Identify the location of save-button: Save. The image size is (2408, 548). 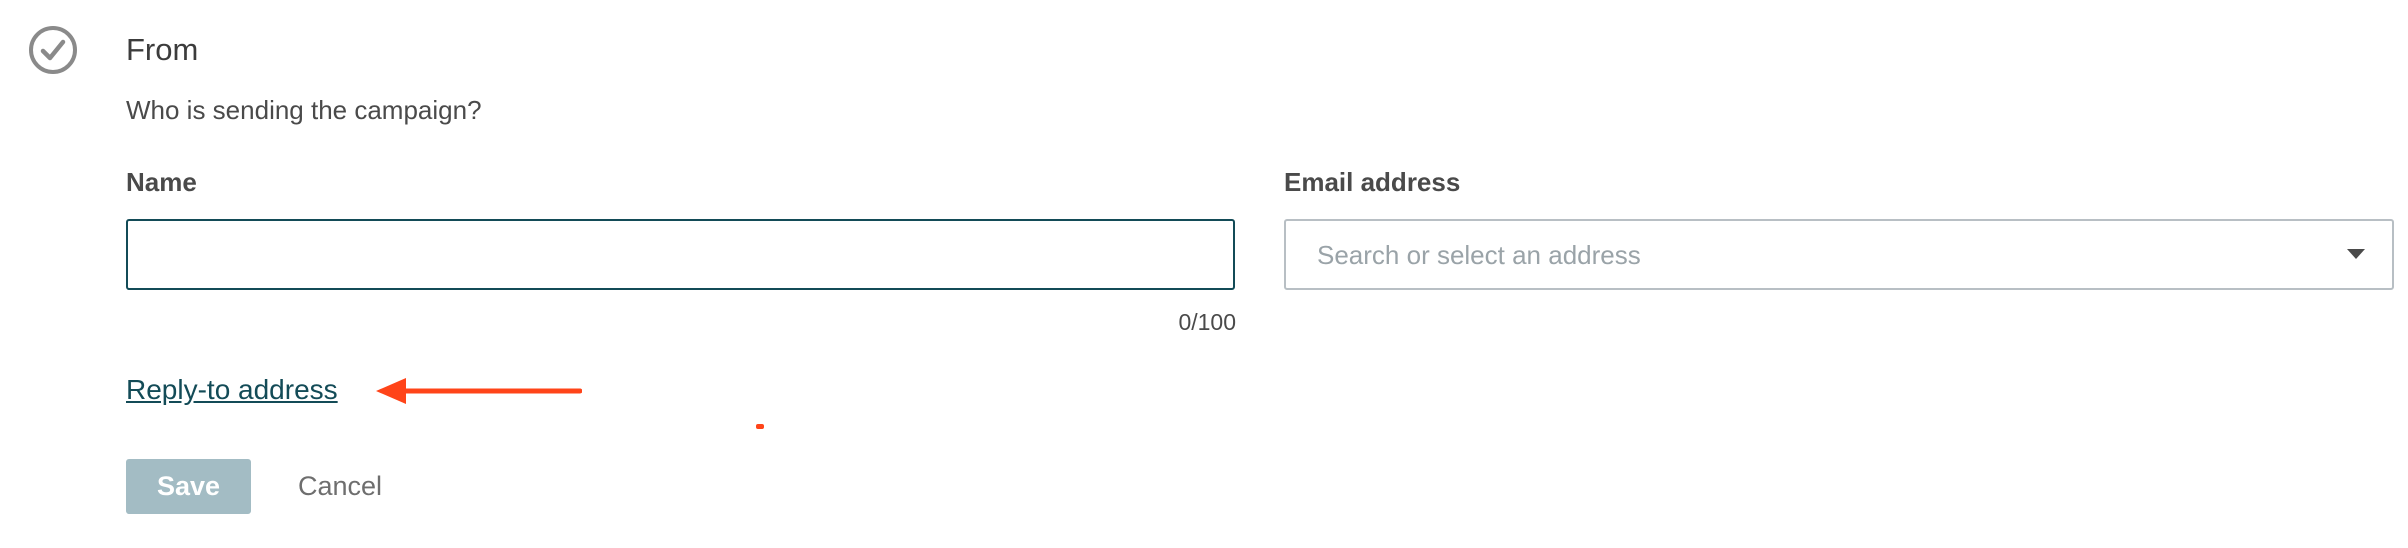
(188, 486).